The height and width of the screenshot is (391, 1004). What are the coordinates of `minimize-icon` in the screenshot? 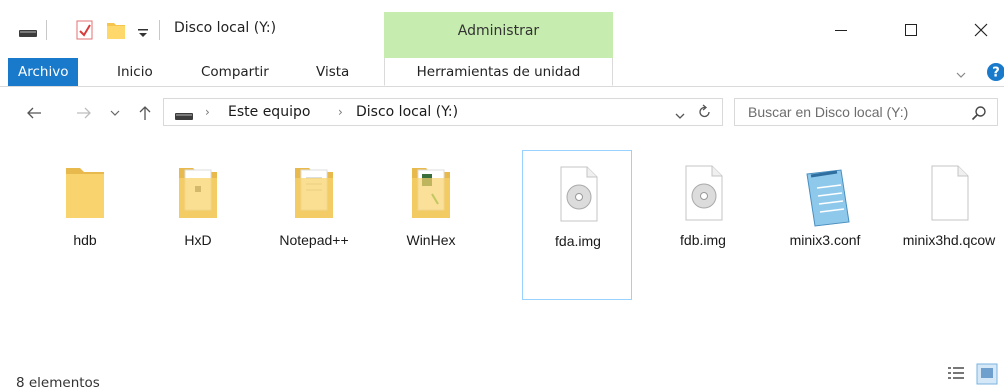 It's located at (841, 30).